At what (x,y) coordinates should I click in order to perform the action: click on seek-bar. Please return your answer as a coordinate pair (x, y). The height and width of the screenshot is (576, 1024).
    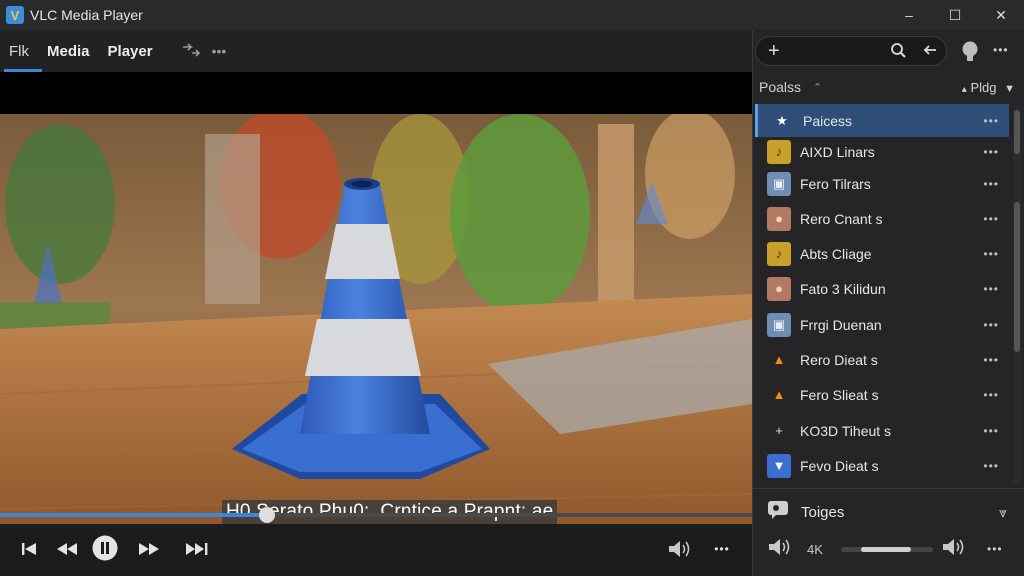
    Looking at the image, I should click on (376, 515).